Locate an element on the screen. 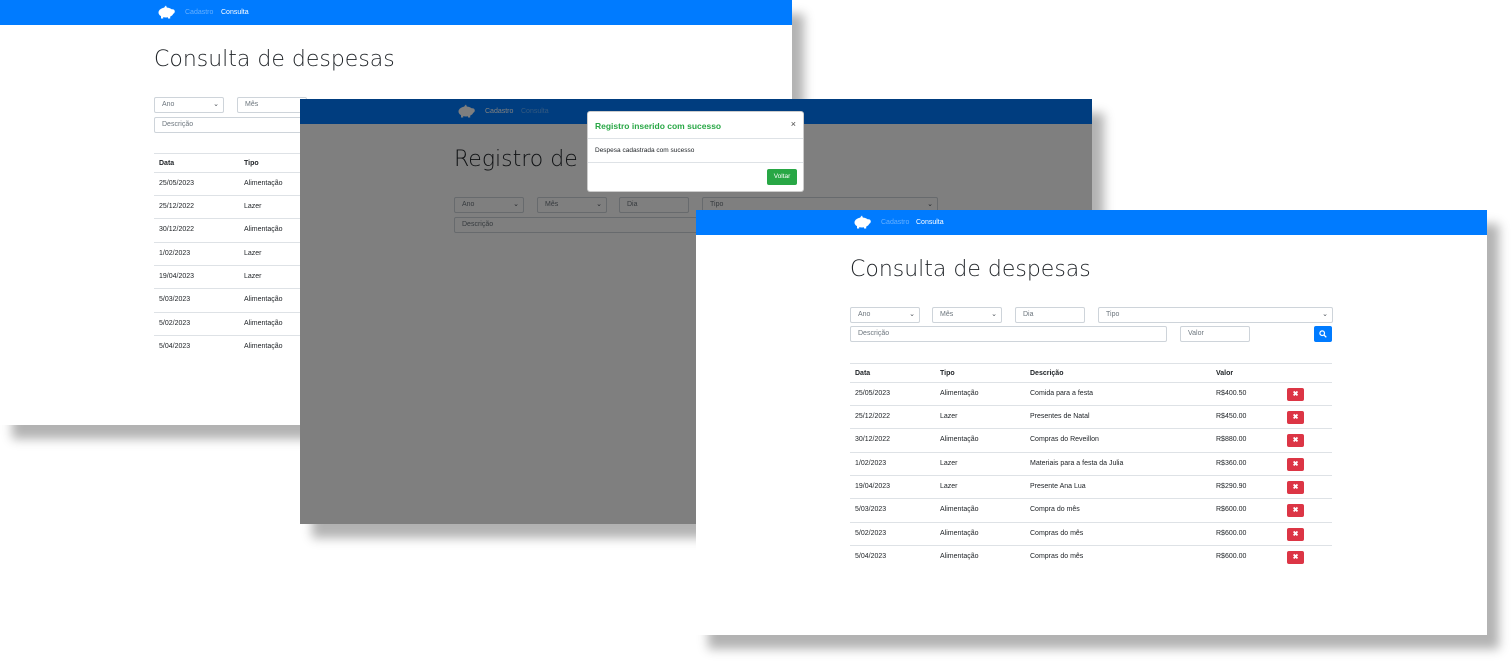 The height and width of the screenshot is (661, 1512). row-data: 5/03/2023 is located at coordinates (871, 509).